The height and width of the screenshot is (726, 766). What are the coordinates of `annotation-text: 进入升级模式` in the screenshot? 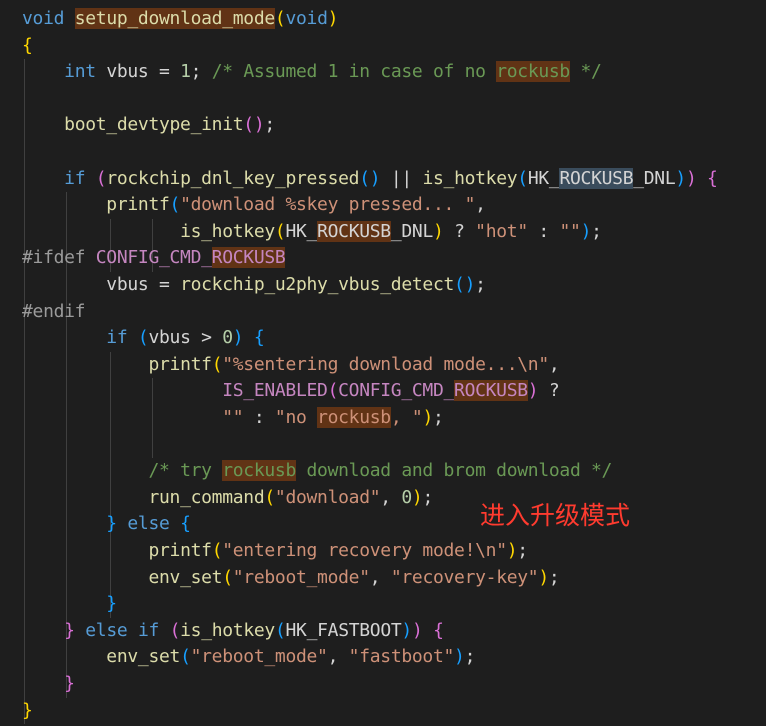 It's located at (555, 515).